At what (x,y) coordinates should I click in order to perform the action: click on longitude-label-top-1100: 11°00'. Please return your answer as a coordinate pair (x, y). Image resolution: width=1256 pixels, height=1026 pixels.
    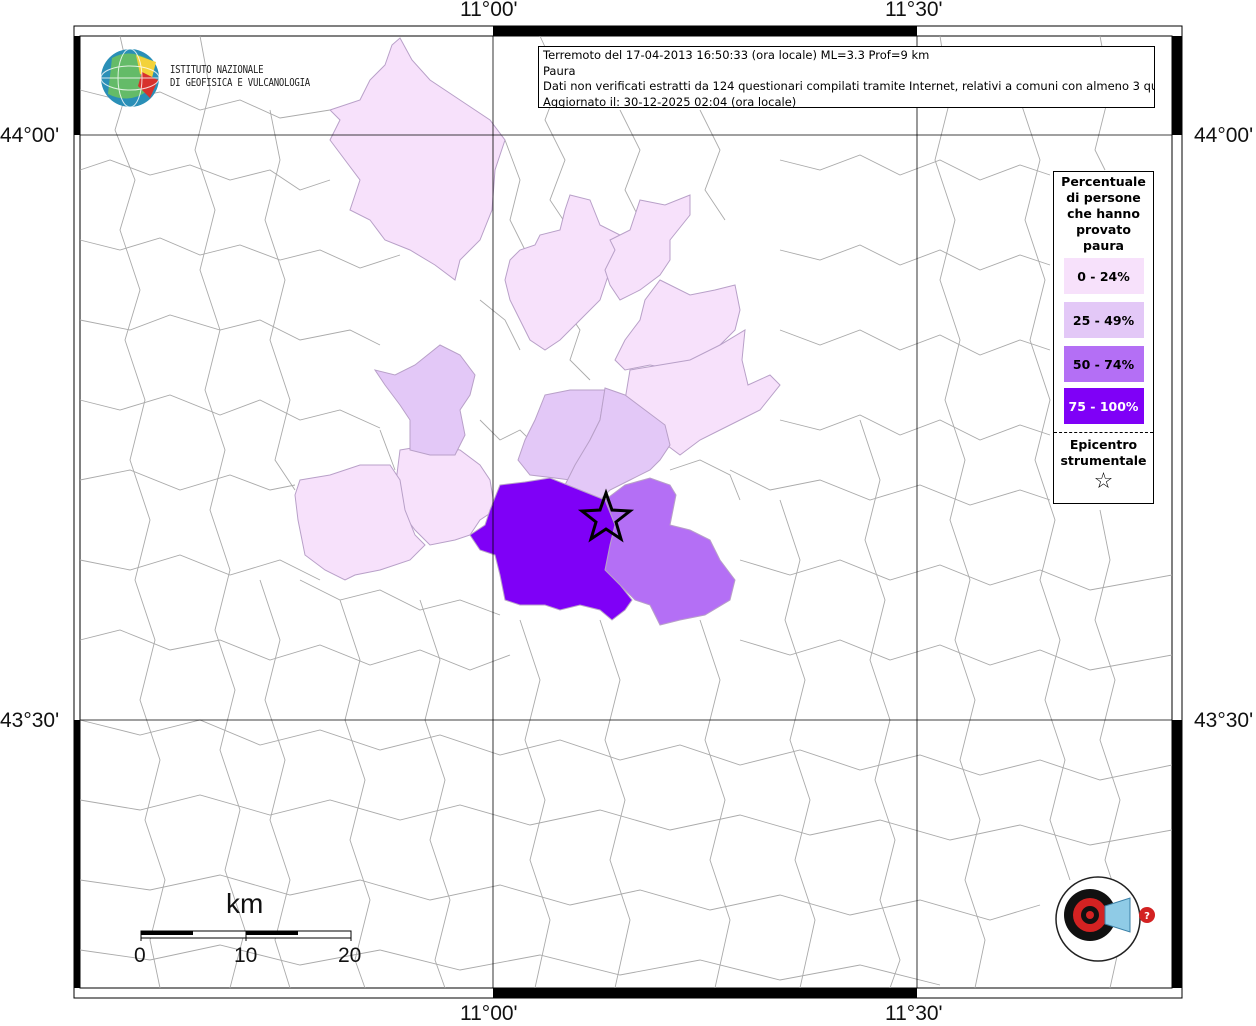
    Looking at the image, I should click on (489, 10).